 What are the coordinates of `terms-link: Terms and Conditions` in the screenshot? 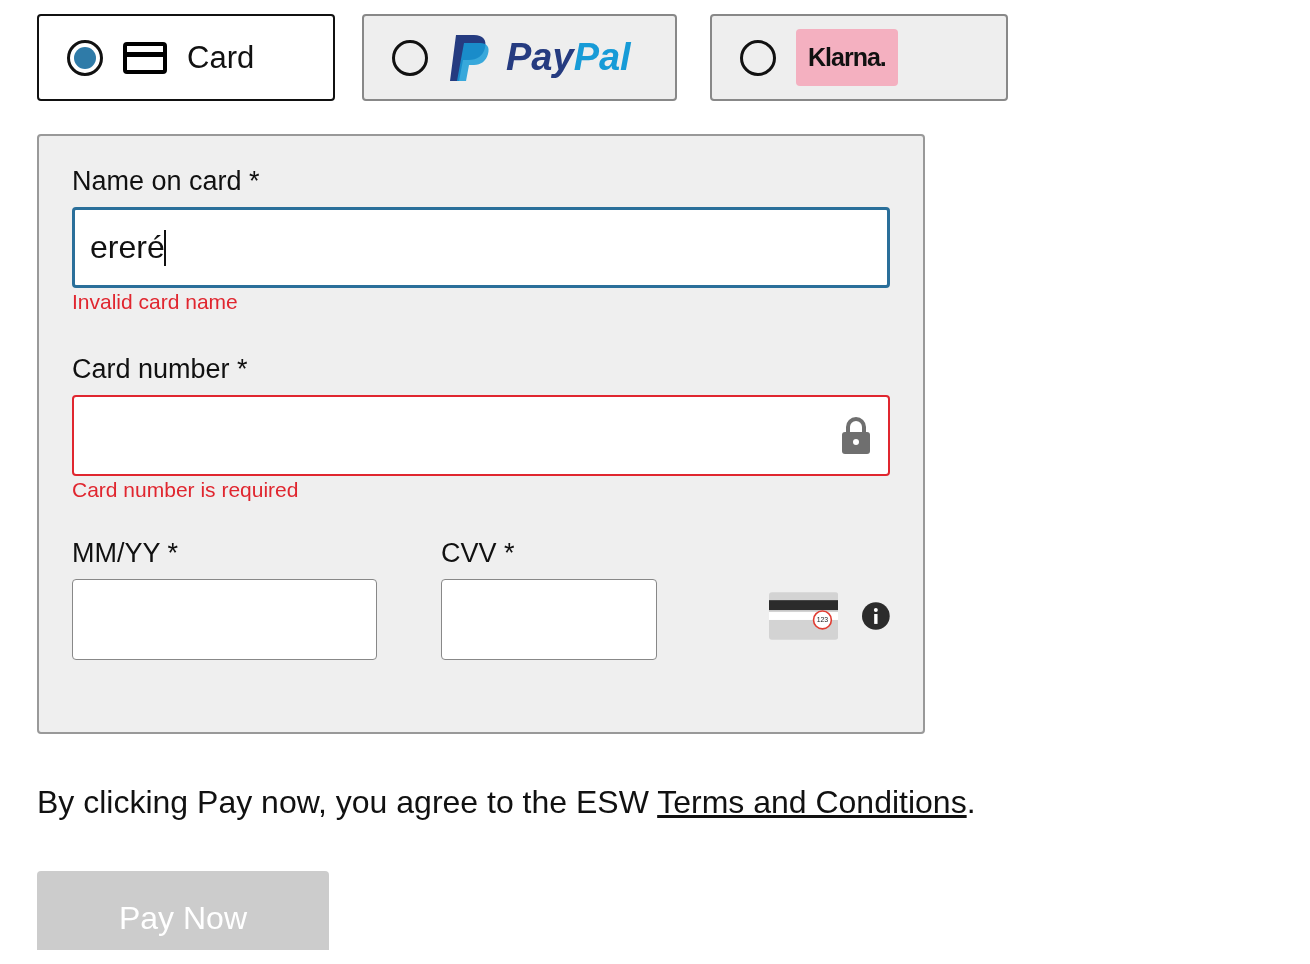 It's located at (812, 802).